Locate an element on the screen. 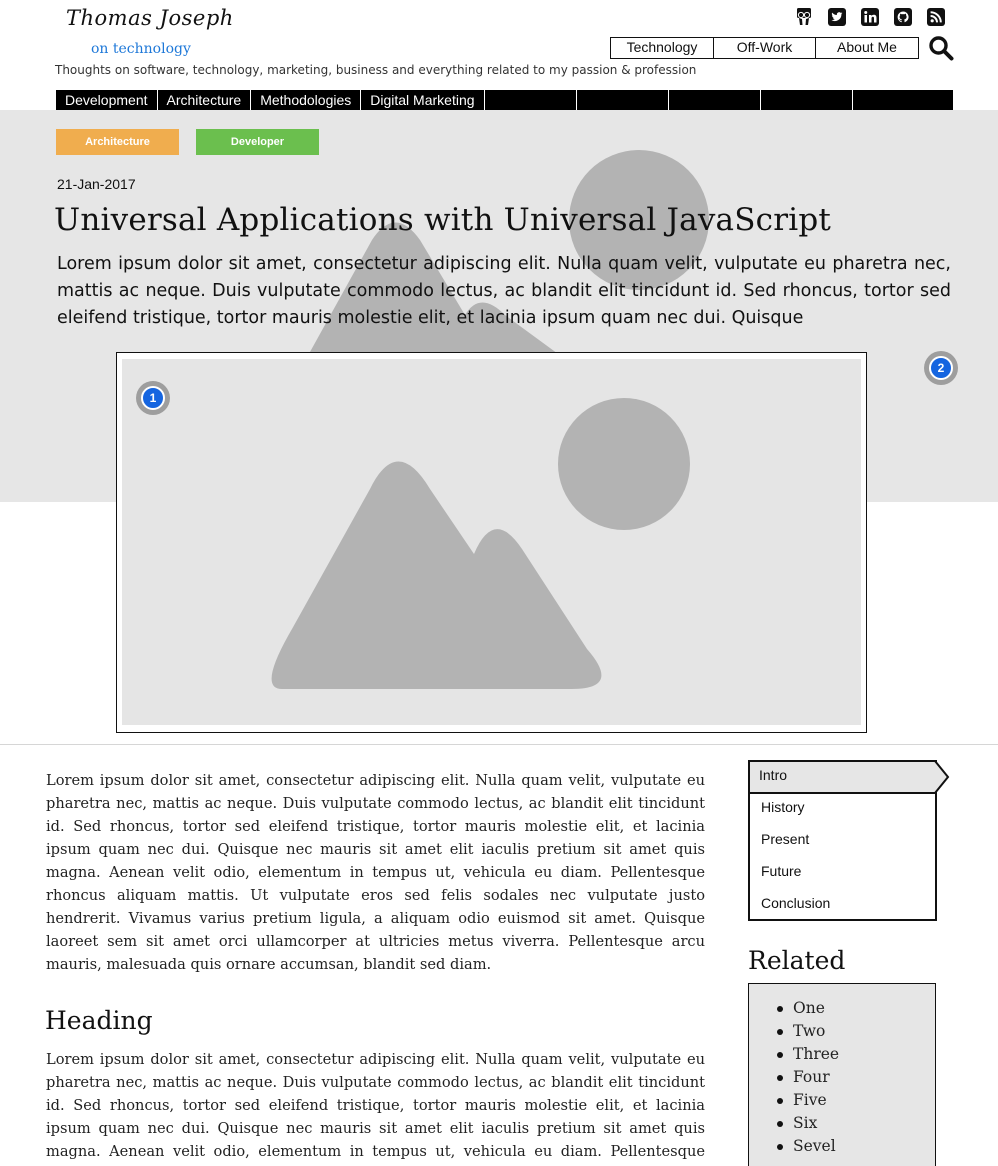 This screenshot has width=998, height=1166. related-heading: Related is located at coordinates (797, 960).